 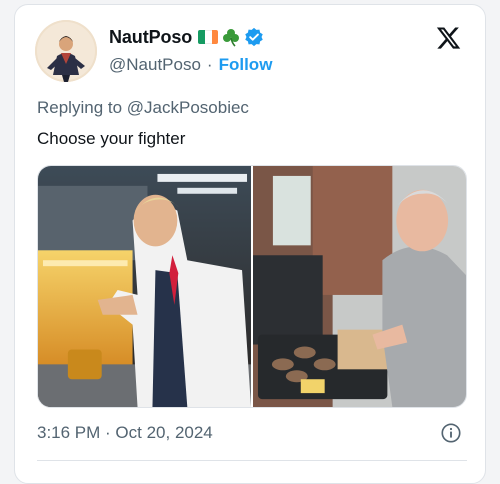 I want to click on author-handle: @NautPoso, so click(x=155, y=65).